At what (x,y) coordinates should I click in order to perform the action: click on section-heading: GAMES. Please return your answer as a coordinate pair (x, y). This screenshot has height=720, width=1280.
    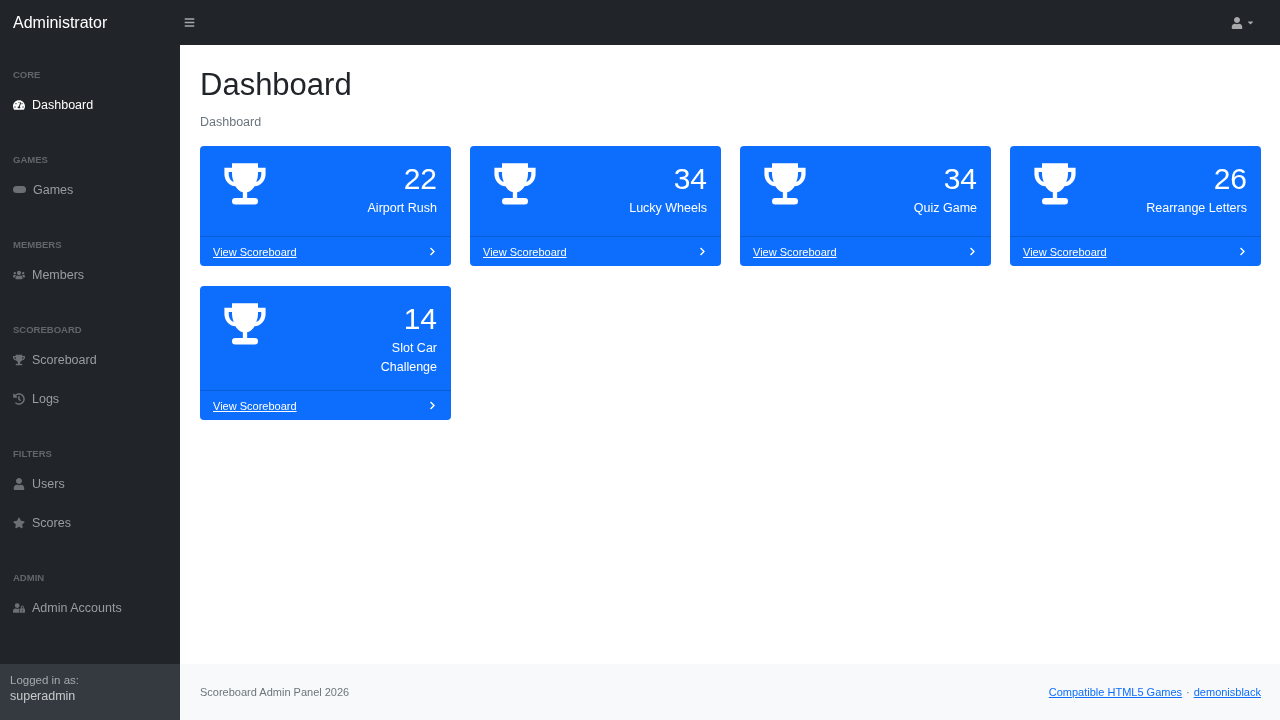
    Looking at the image, I should click on (30, 160).